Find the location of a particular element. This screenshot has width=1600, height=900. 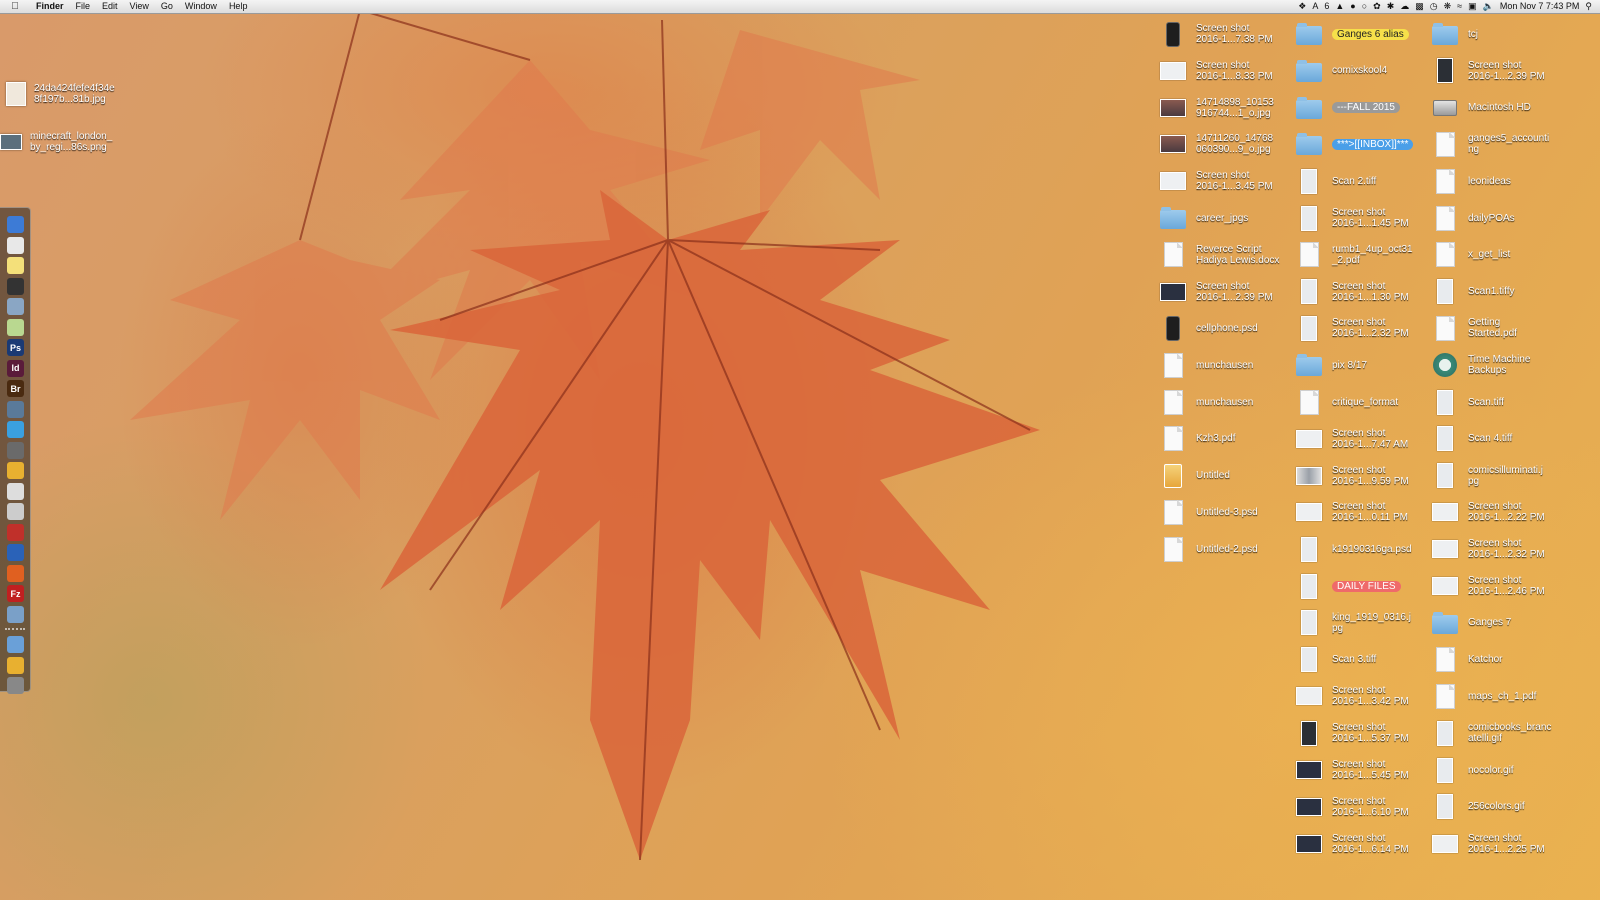

circle-icon: ● is located at coordinates (1352, 6).